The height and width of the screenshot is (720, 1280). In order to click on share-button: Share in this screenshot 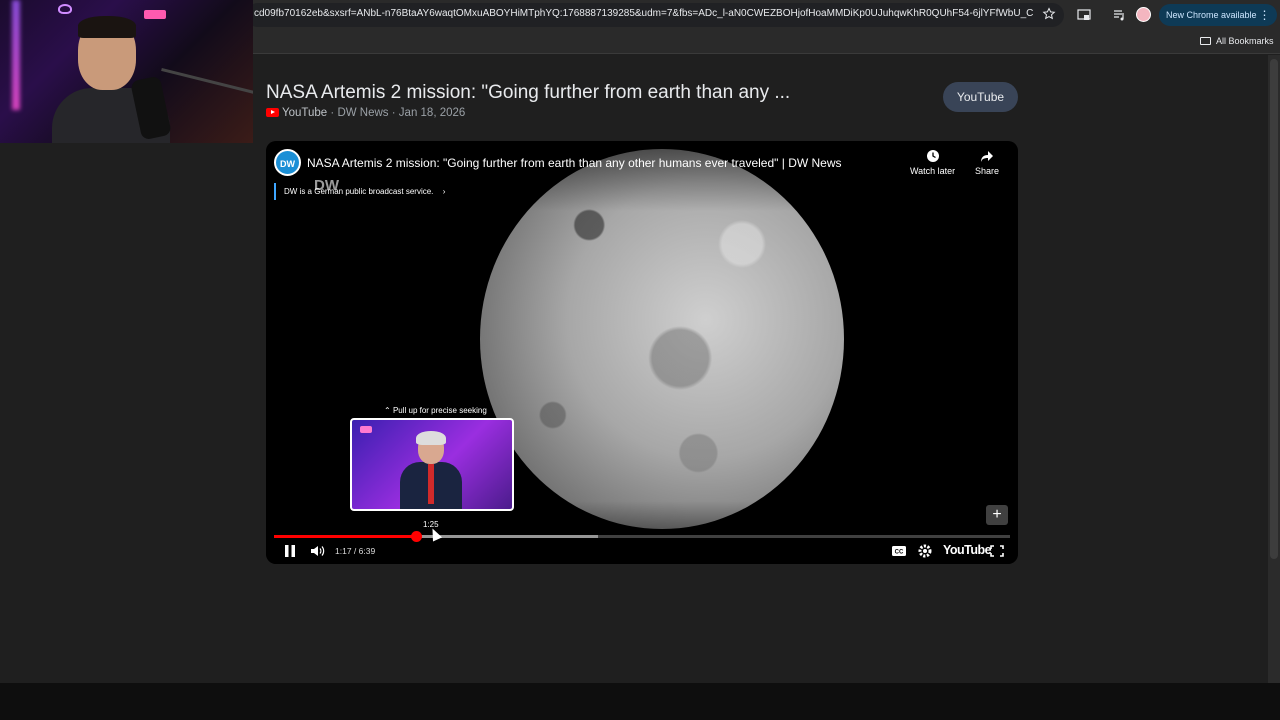, I will do `click(987, 162)`.